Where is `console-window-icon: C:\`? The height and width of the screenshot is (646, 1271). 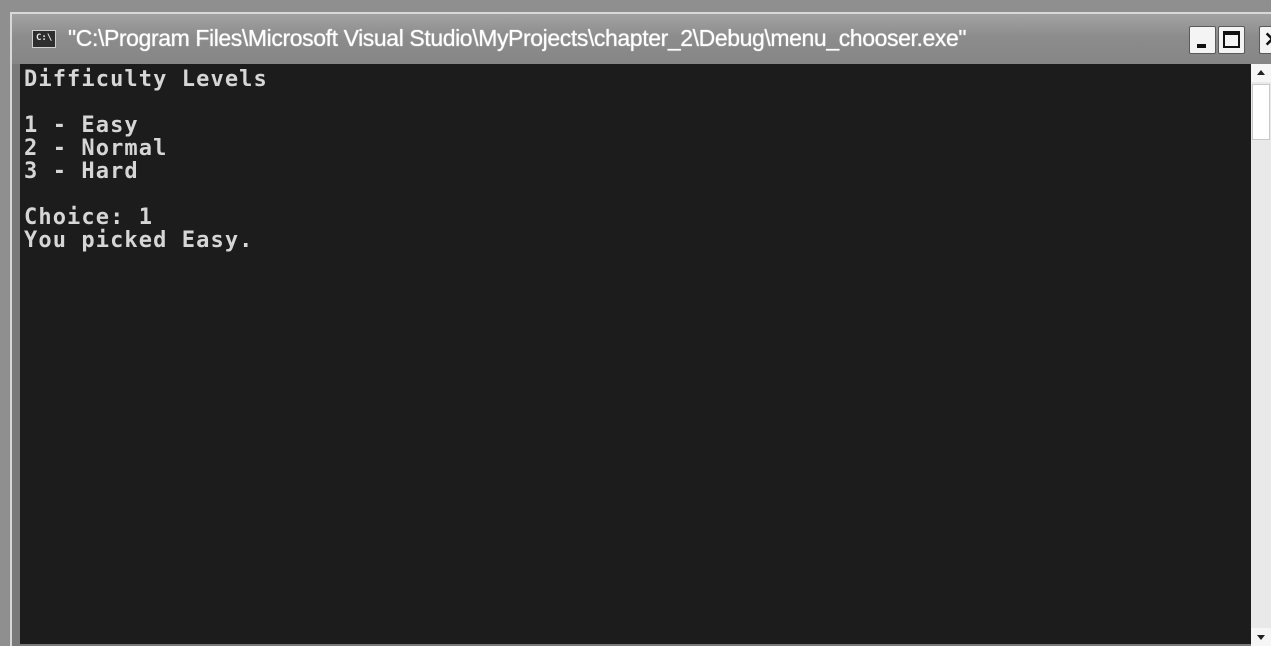 console-window-icon: C:\ is located at coordinates (44, 39).